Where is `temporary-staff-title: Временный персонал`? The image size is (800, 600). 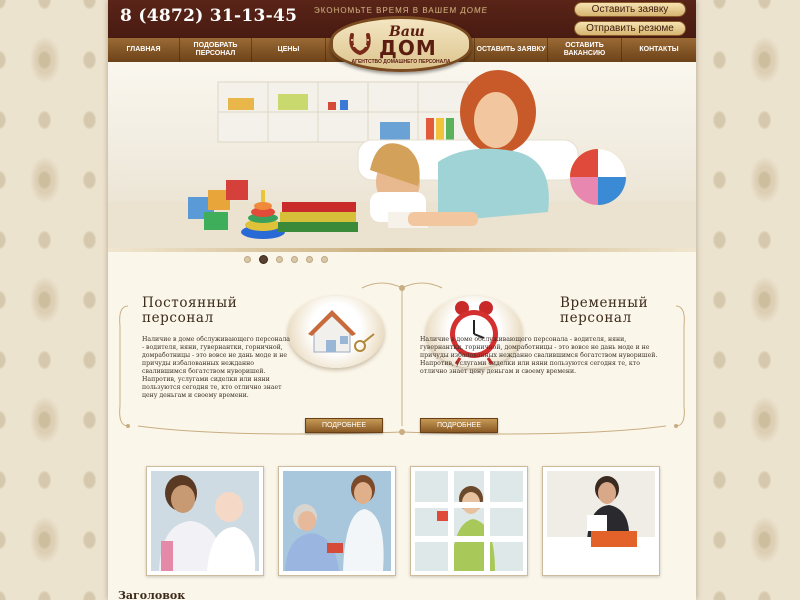 temporary-staff-title: Временный персонал is located at coordinates (604, 310).